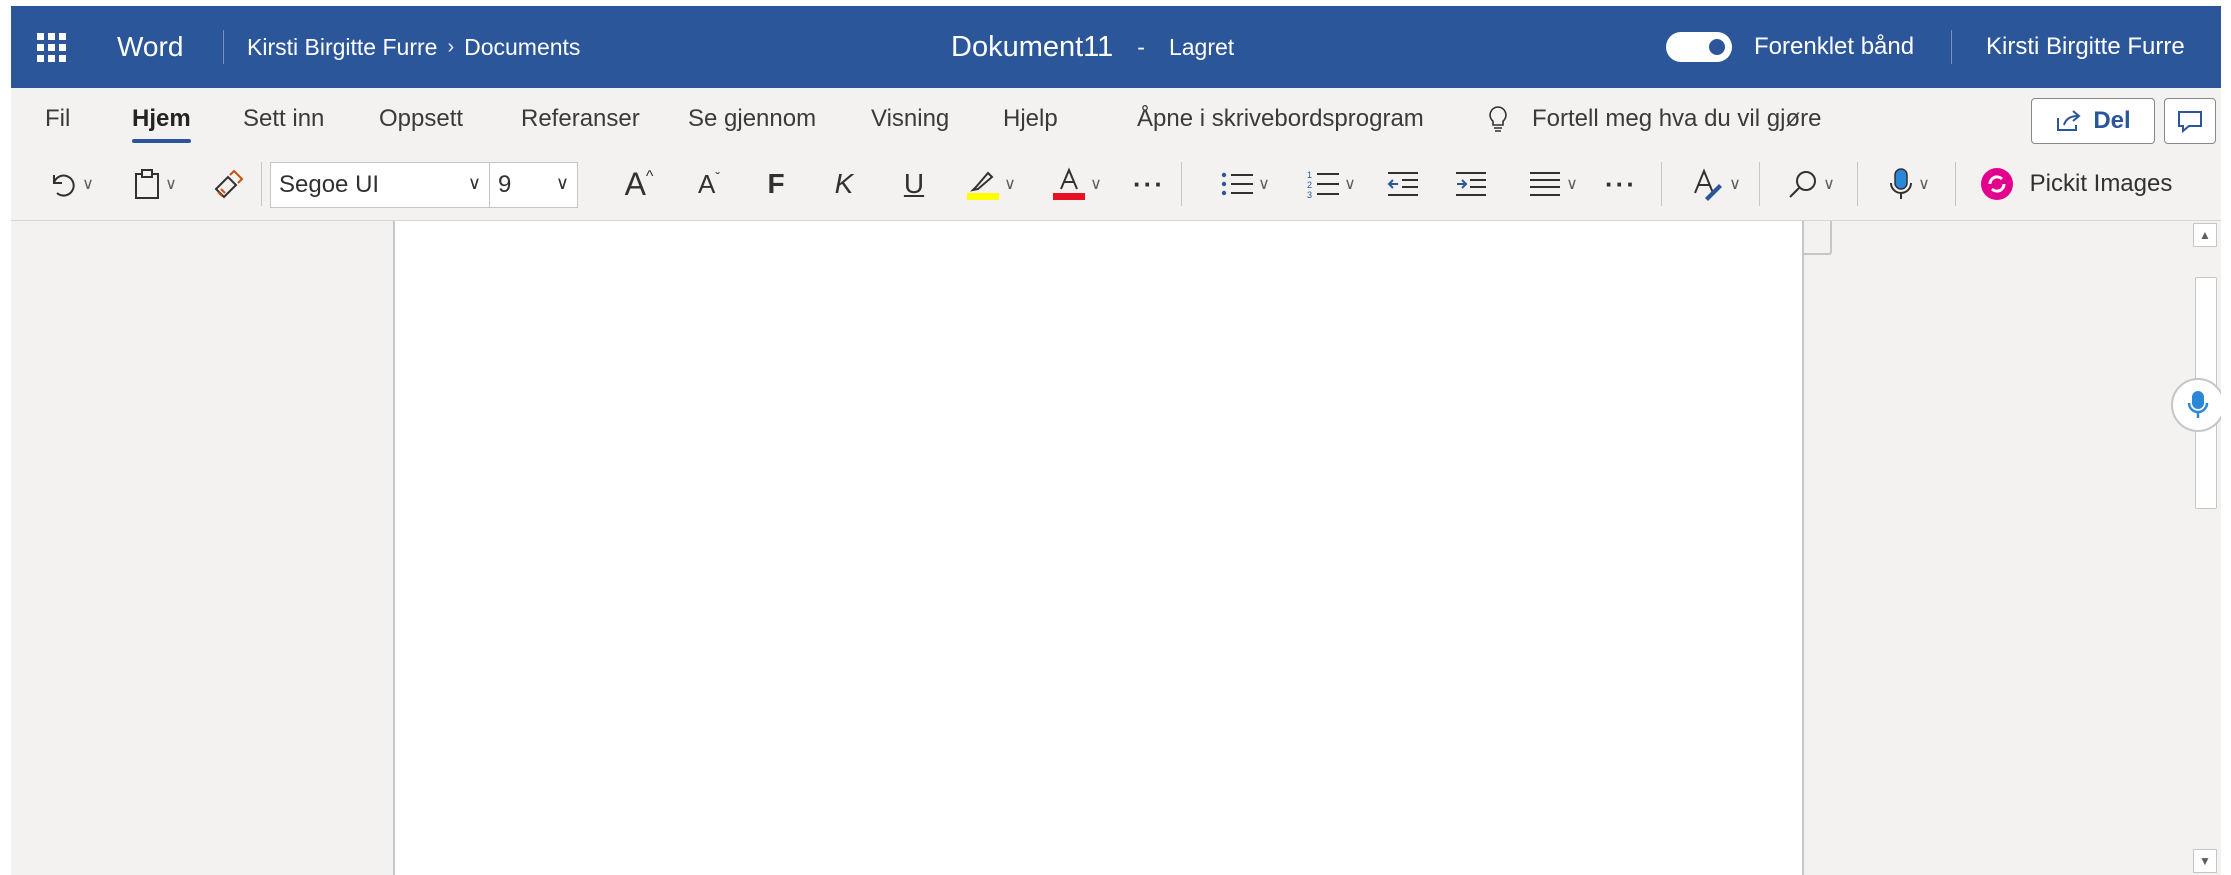 This screenshot has height=875, width=2231. What do you see at coordinates (709, 184) in the screenshot?
I see `shrink-font-button: Aˇ` at bounding box center [709, 184].